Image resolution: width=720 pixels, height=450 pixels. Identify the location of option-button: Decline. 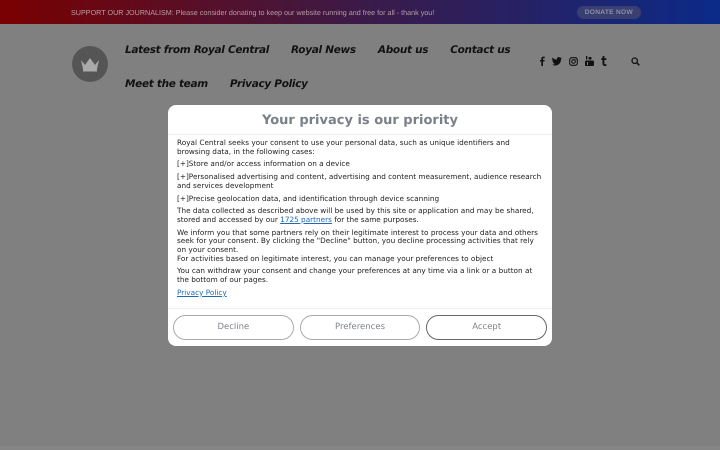
(233, 327).